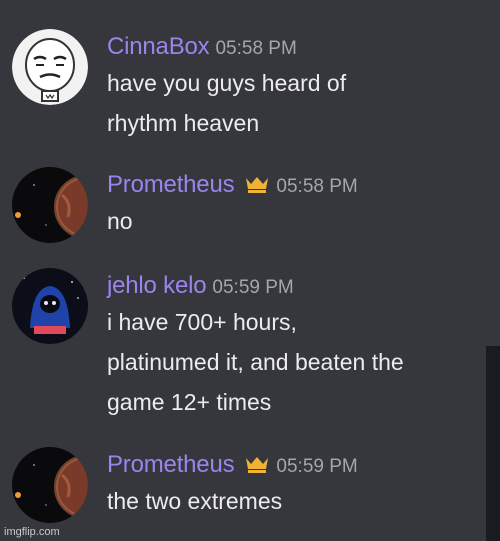  What do you see at coordinates (195, 501) in the screenshot?
I see `message-text: the two extremes` at bounding box center [195, 501].